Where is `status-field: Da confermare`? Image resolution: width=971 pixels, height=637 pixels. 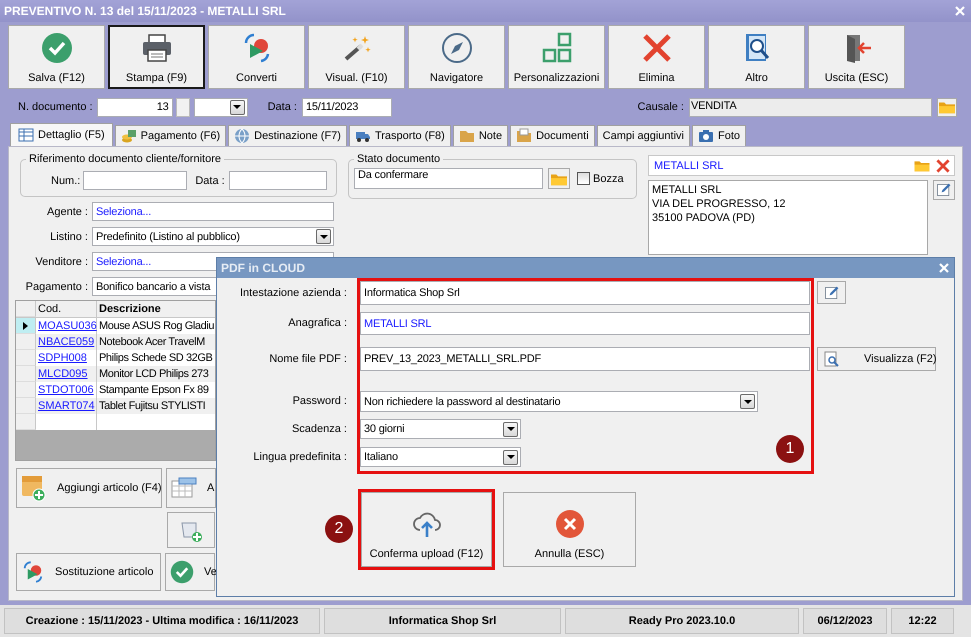 status-field: Da confermare is located at coordinates (448, 178).